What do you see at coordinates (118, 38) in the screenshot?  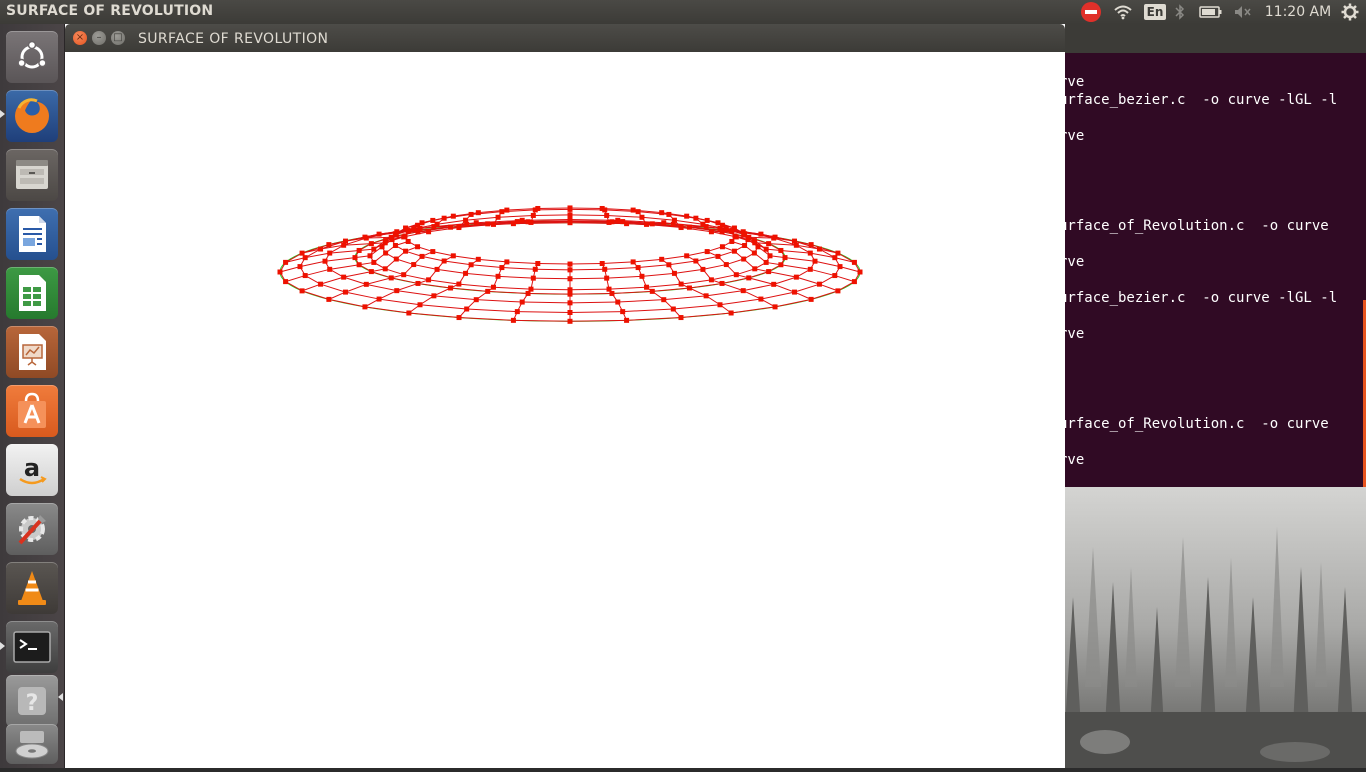 I see `window-maximize-button: □` at bounding box center [118, 38].